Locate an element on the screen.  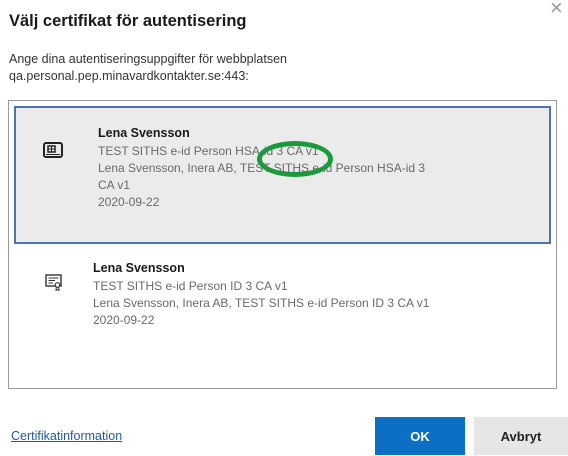
close-icon: × is located at coordinates (559, 9).